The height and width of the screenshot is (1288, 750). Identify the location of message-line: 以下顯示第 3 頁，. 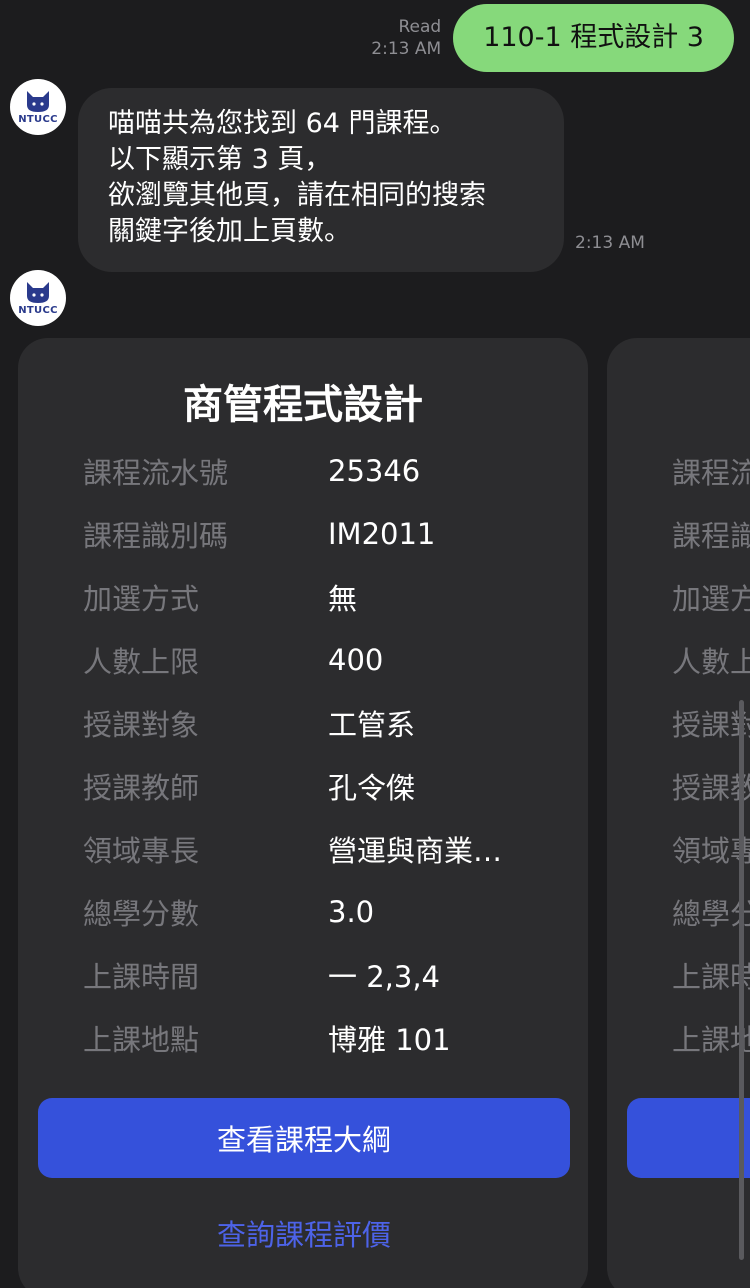
(220, 159).